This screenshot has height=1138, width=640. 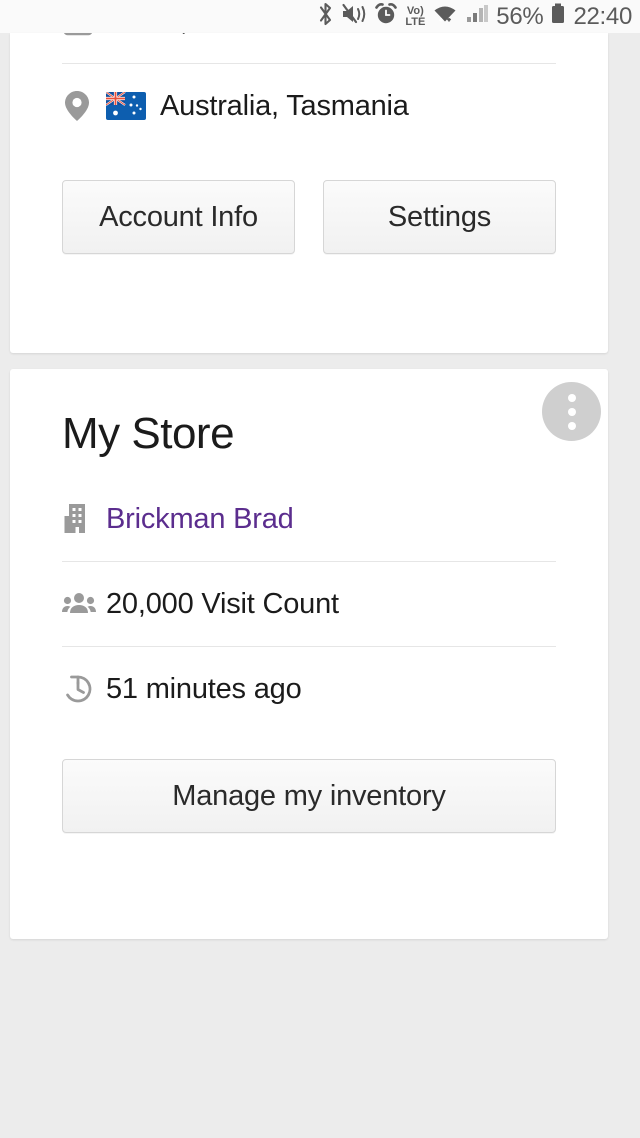 I want to click on store-card-title: My Store, so click(x=148, y=433).